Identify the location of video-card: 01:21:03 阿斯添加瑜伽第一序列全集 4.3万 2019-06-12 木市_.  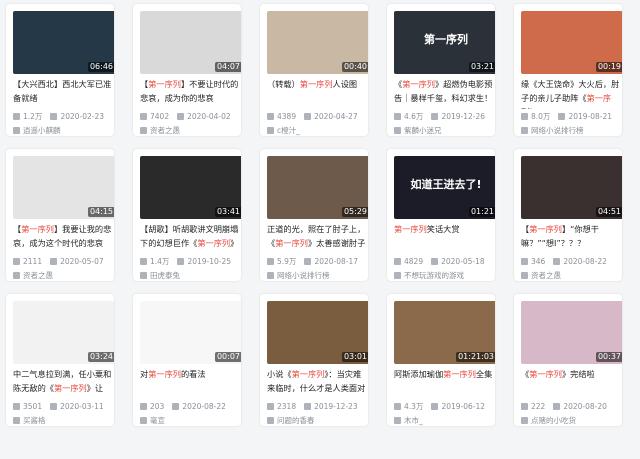
(441, 360).